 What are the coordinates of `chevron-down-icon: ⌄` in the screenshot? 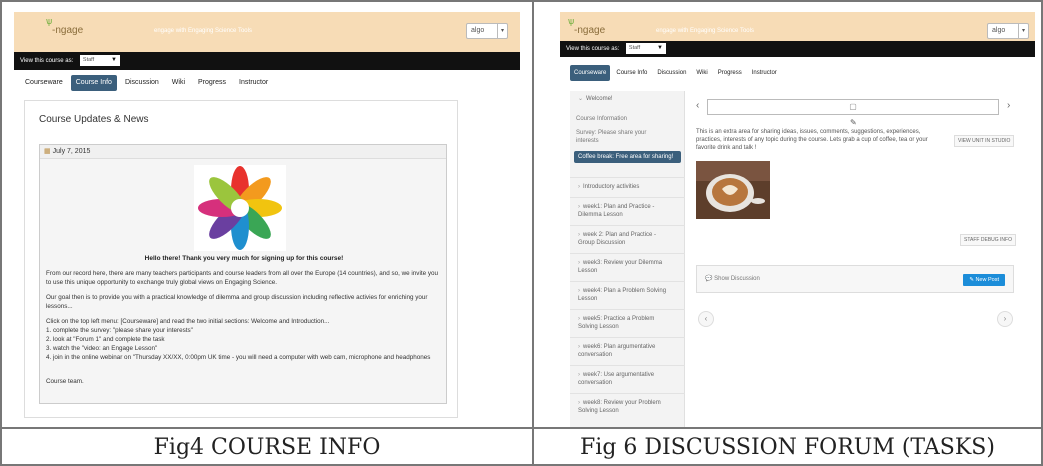 It's located at (581, 99).